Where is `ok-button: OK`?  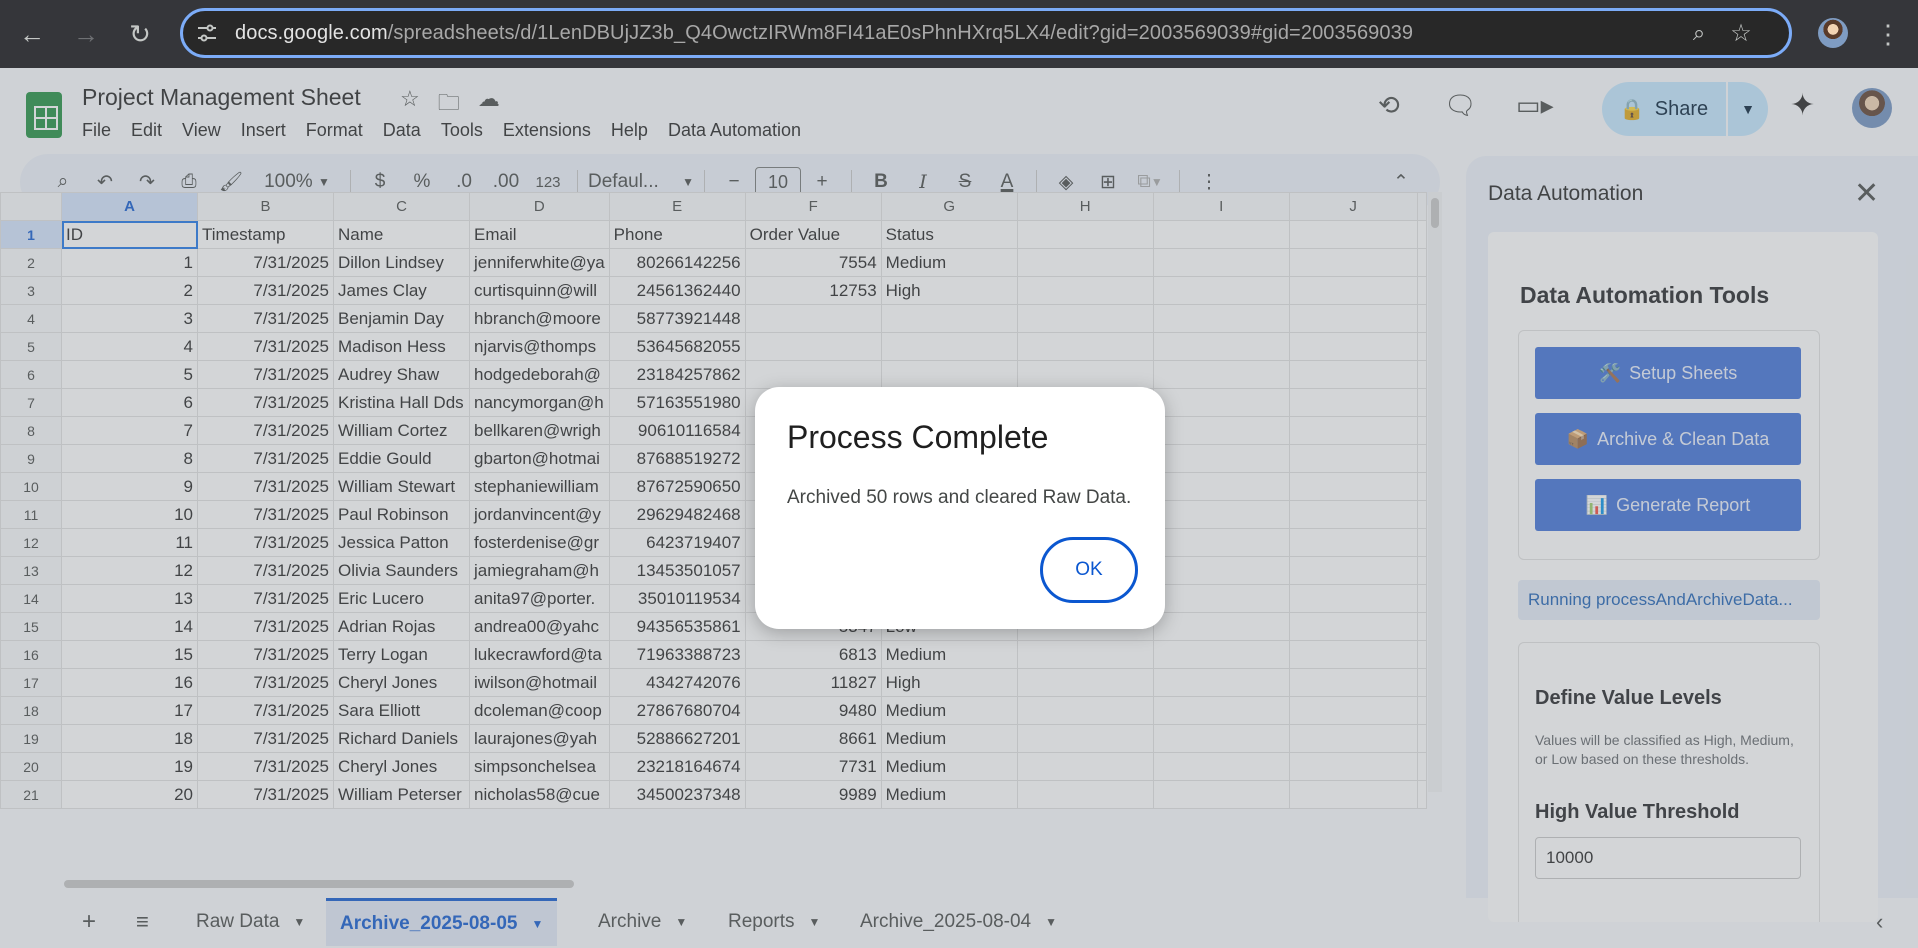
ok-button: OK is located at coordinates (1089, 570).